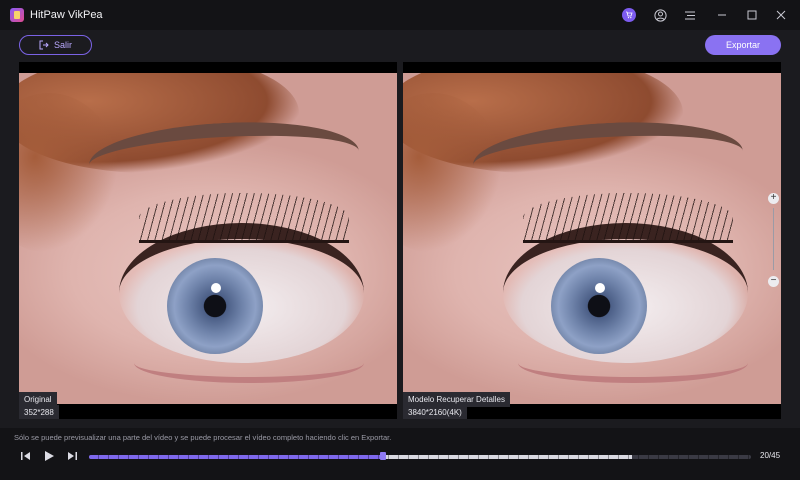  I want to click on menu-icon, so click(690, 15).